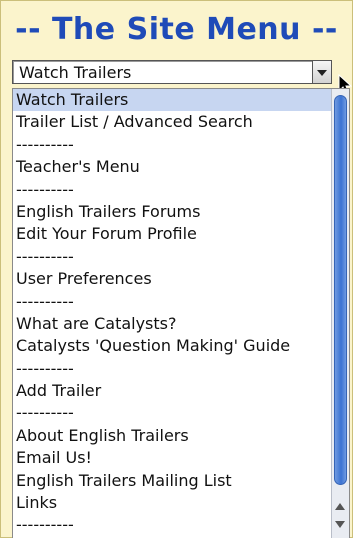 This screenshot has width=353, height=538. I want to click on scrollbar-thumb, so click(340, 290).